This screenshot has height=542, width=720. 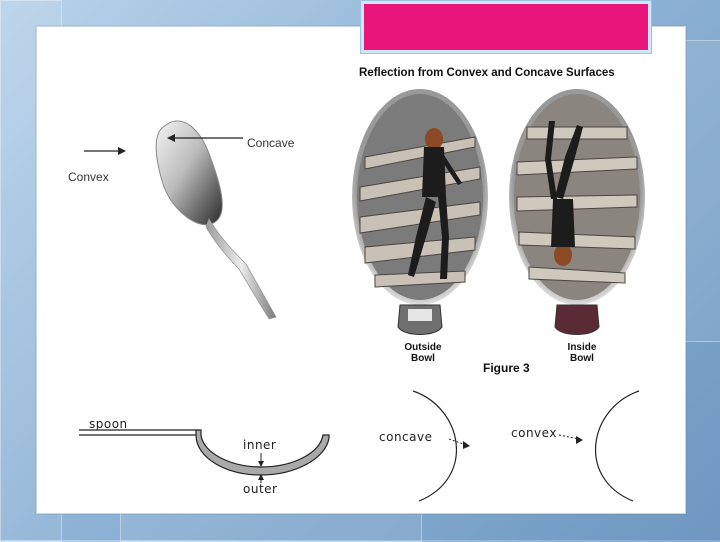 What do you see at coordinates (582, 358) in the screenshot?
I see `inside-caption-line2: Bowl` at bounding box center [582, 358].